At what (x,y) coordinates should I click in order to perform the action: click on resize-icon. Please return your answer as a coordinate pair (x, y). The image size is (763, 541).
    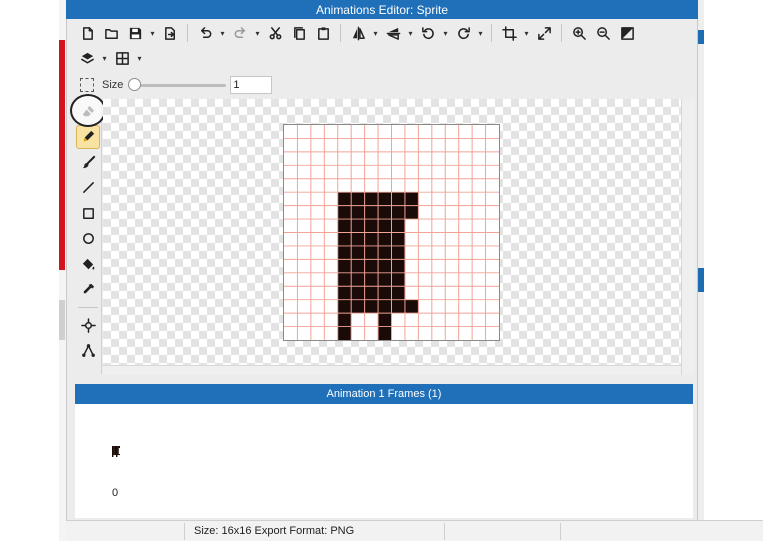
    Looking at the image, I should click on (544, 33).